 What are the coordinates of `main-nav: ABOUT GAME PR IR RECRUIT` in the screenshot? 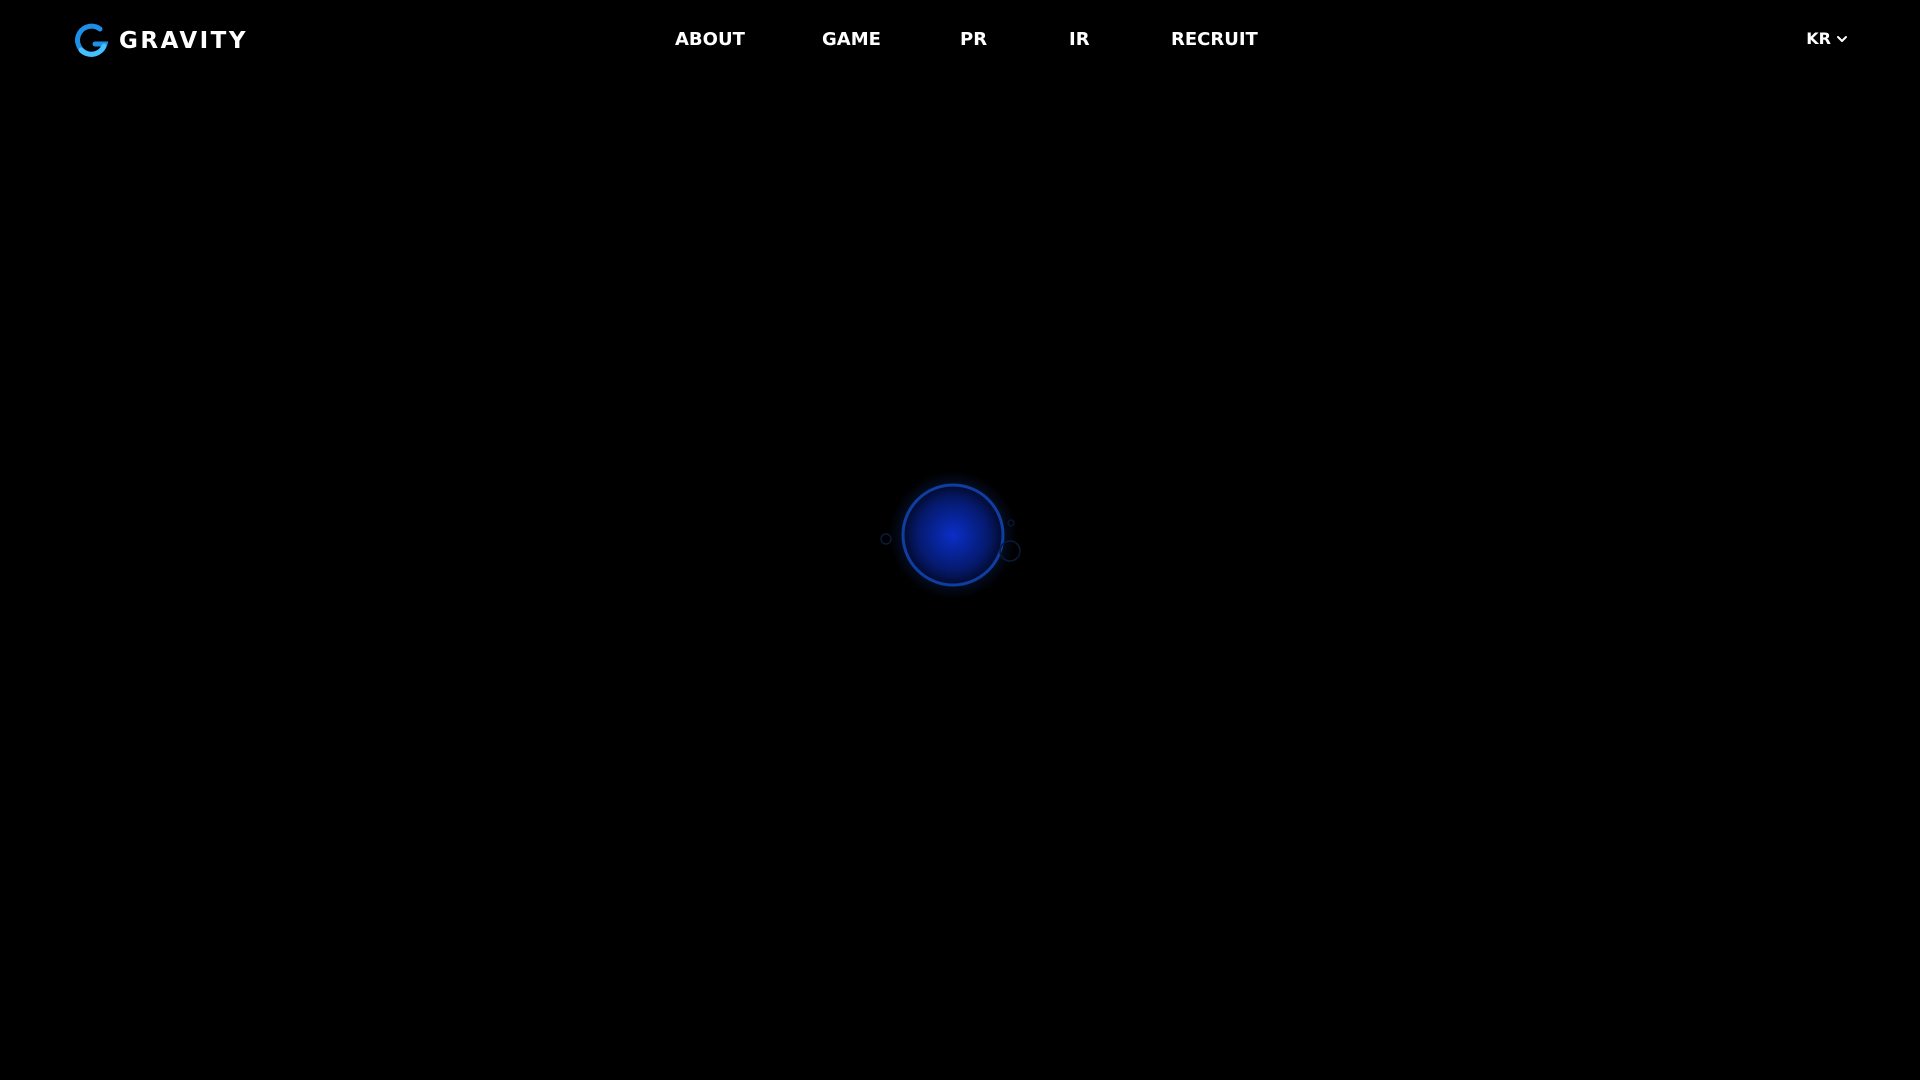 It's located at (960, 40).